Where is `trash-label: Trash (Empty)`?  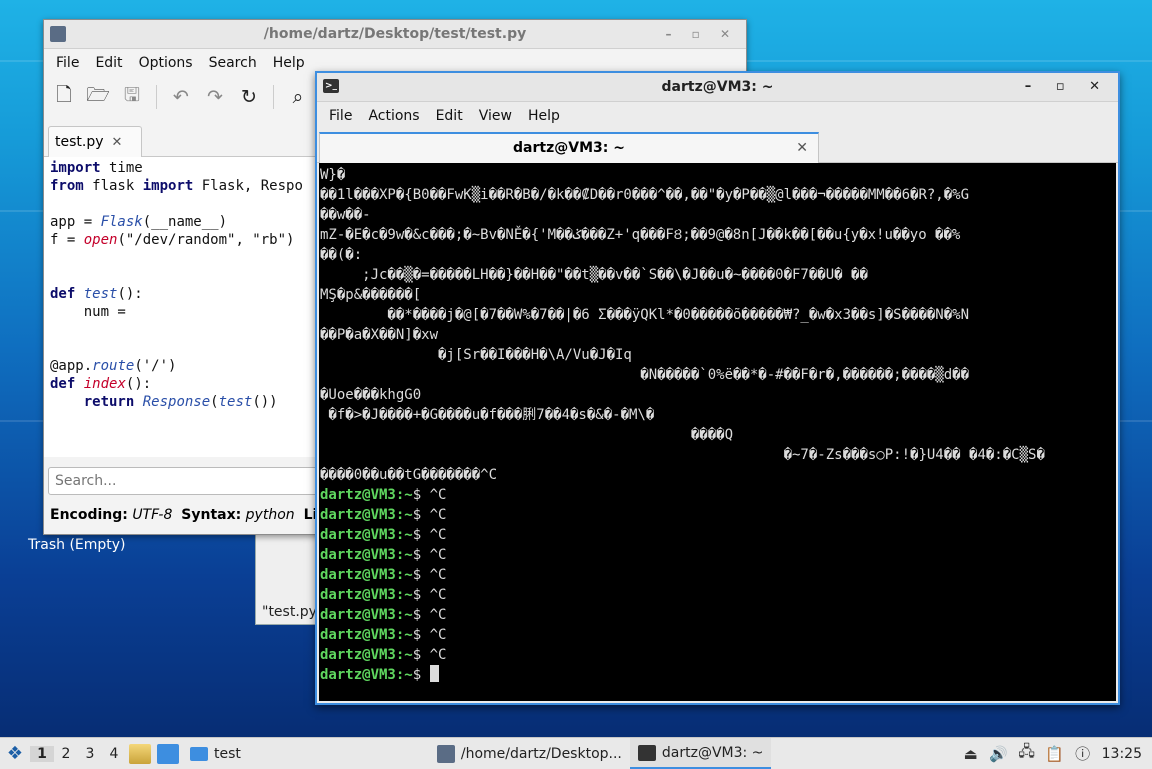
trash-label: Trash (Empty) is located at coordinates (77, 545).